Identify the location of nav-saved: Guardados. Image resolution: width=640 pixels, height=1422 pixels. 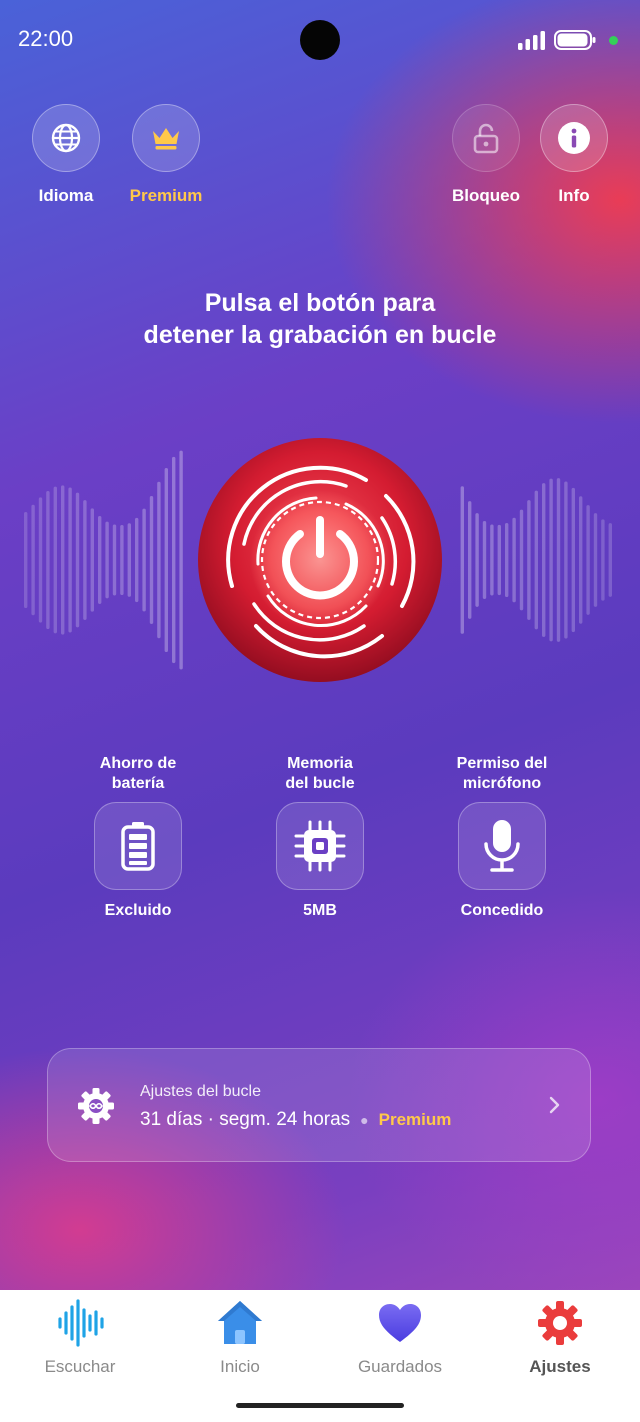
(400, 1337).